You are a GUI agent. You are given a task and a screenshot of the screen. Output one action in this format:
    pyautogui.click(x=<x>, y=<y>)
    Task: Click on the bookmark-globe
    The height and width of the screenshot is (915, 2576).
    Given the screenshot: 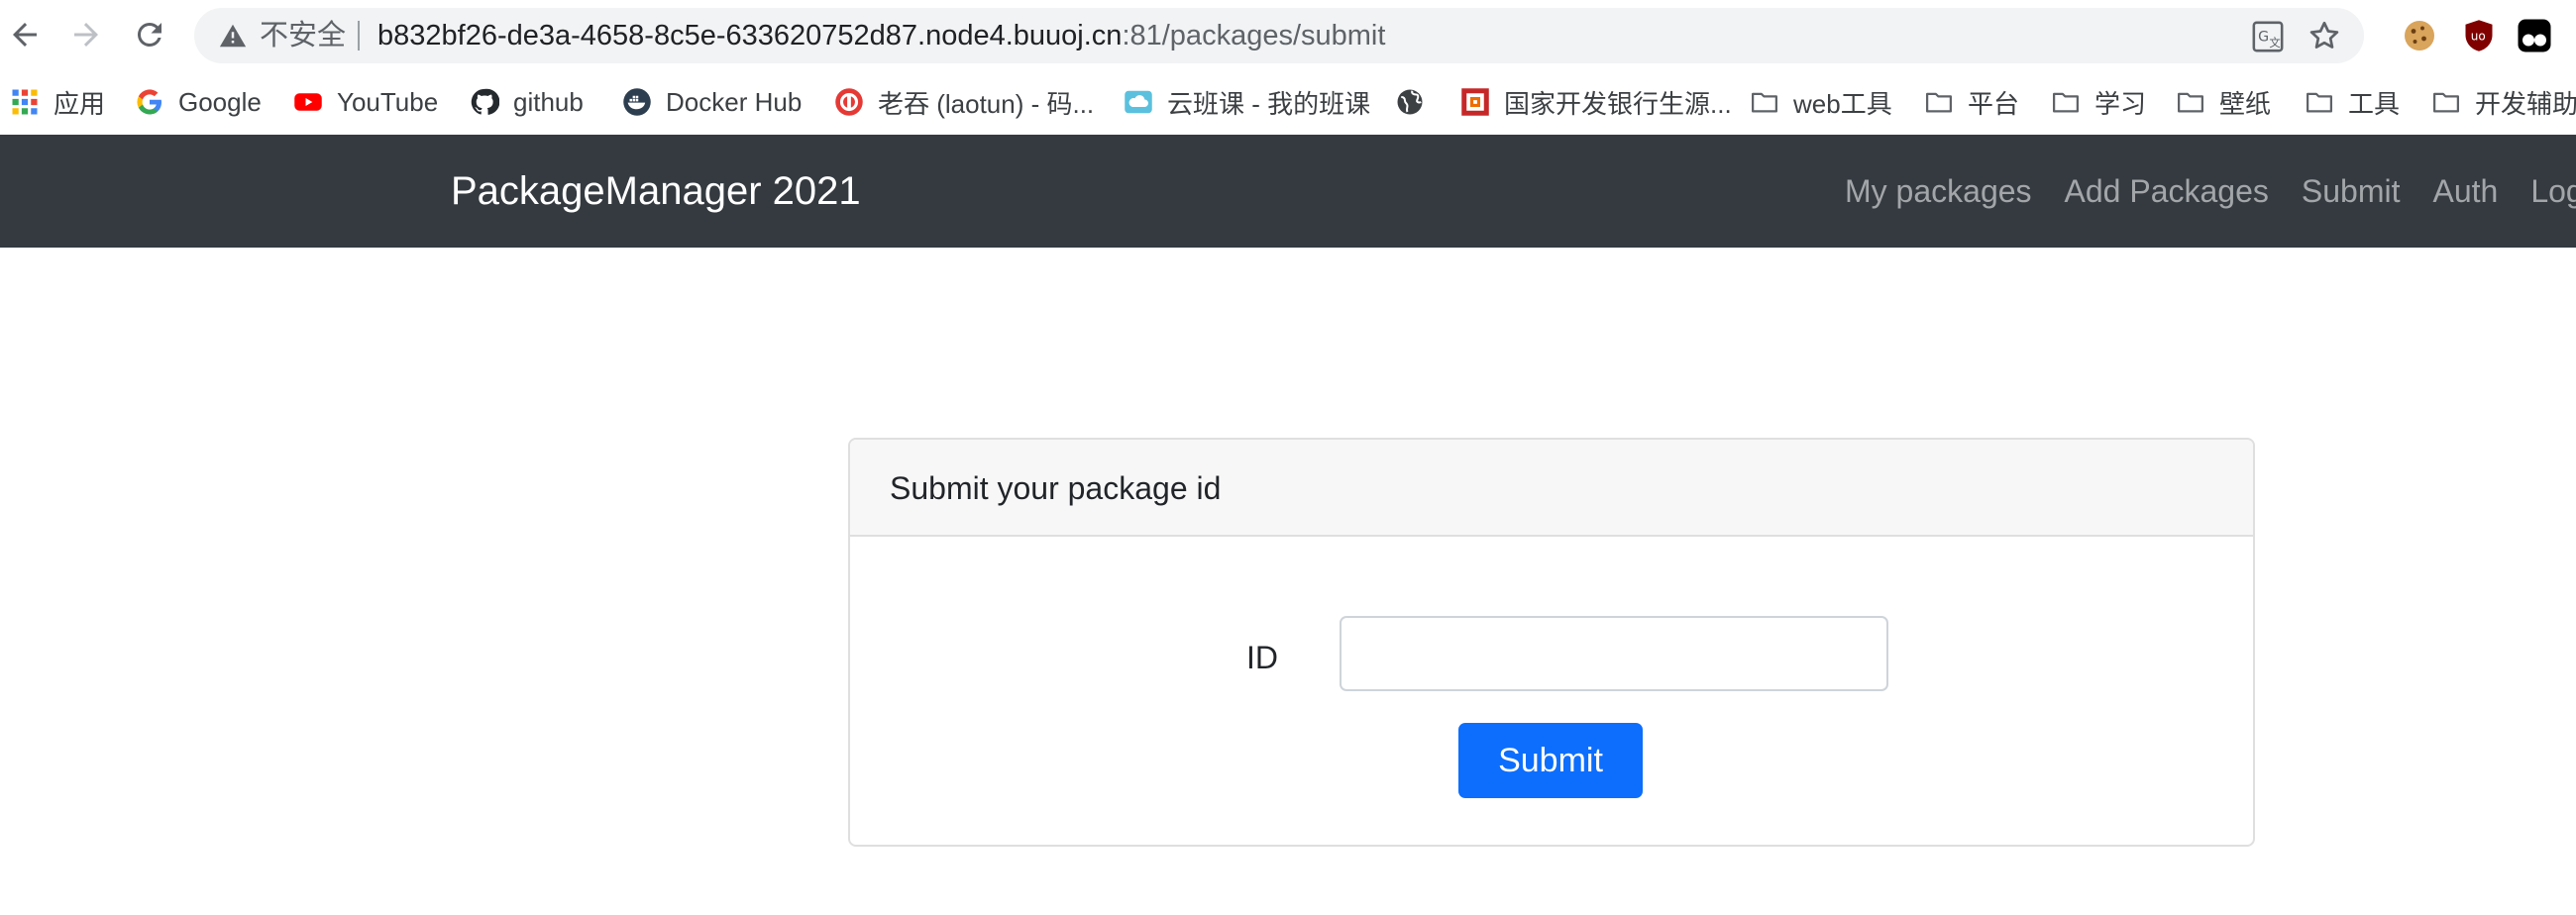 What is the action you would take?
    pyautogui.click(x=1417, y=102)
    